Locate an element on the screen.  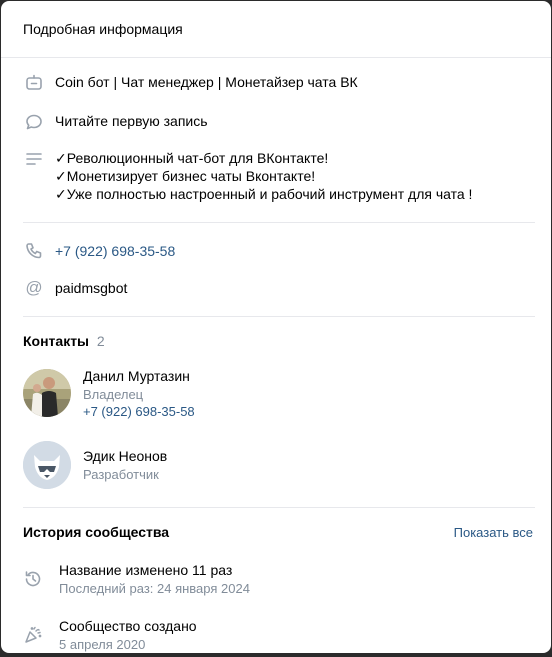
username: paidmsgbot is located at coordinates (91, 288).